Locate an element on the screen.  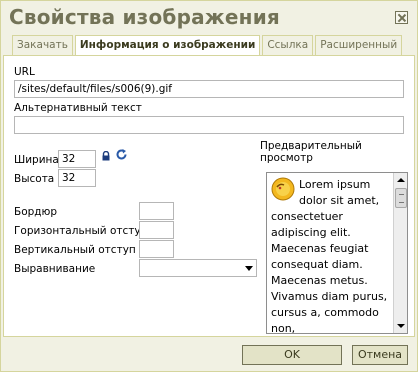
dialog-titlebar: Свойства изображения is located at coordinates (209, 18).